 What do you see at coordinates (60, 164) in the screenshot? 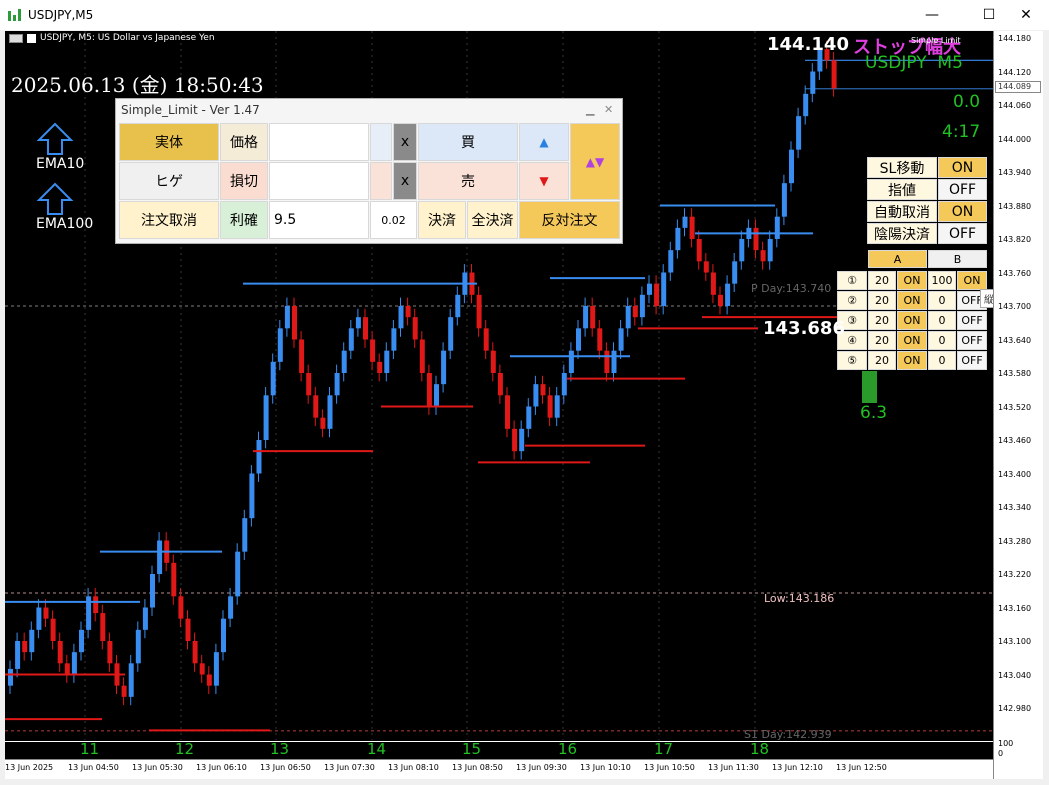
I see `ema10-label: EMA10` at bounding box center [60, 164].